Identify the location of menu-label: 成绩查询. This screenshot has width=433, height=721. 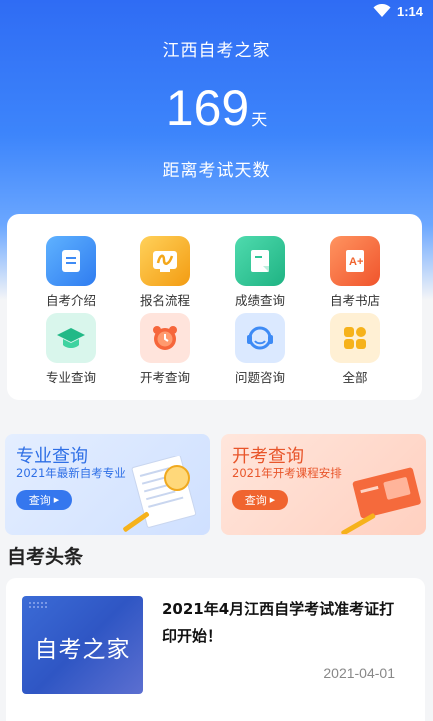
(259, 300).